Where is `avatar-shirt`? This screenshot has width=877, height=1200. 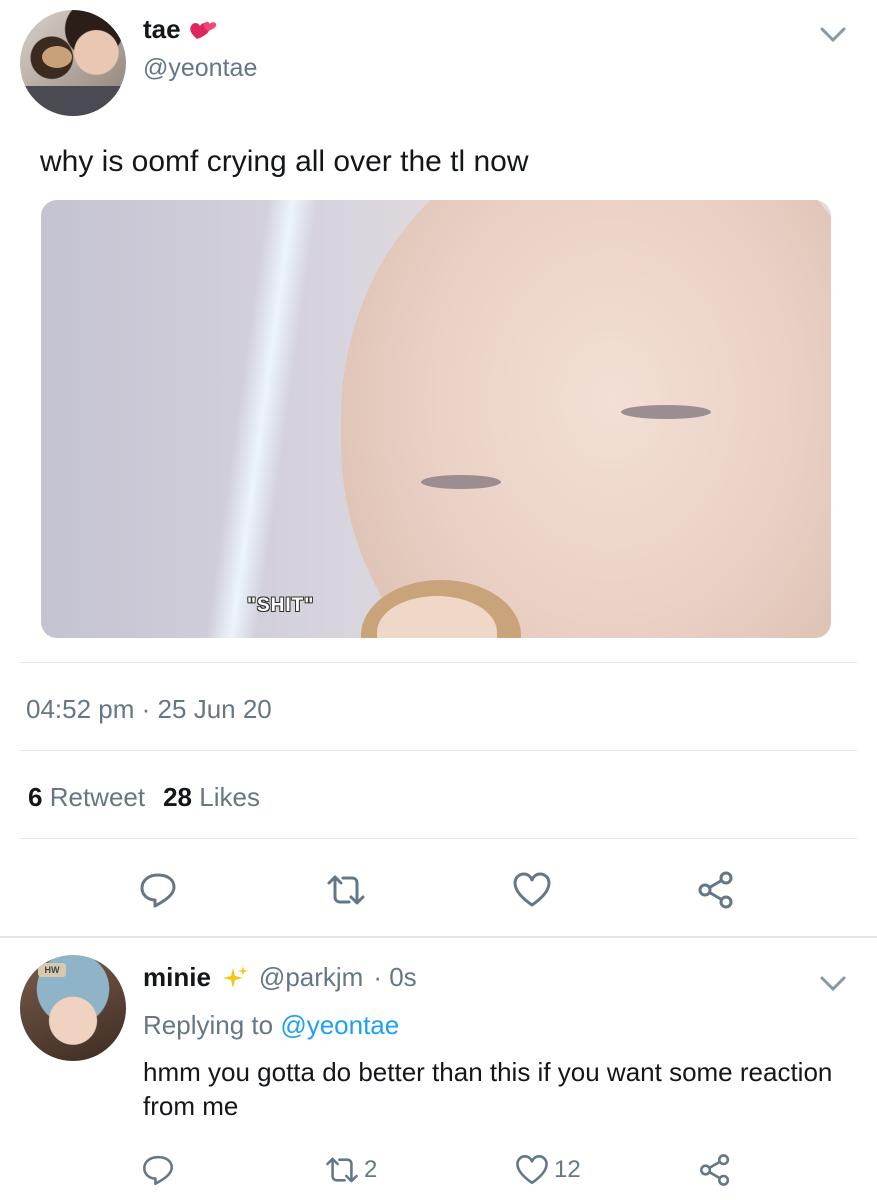 avatar-shirt is located at coordinates (73, 101).